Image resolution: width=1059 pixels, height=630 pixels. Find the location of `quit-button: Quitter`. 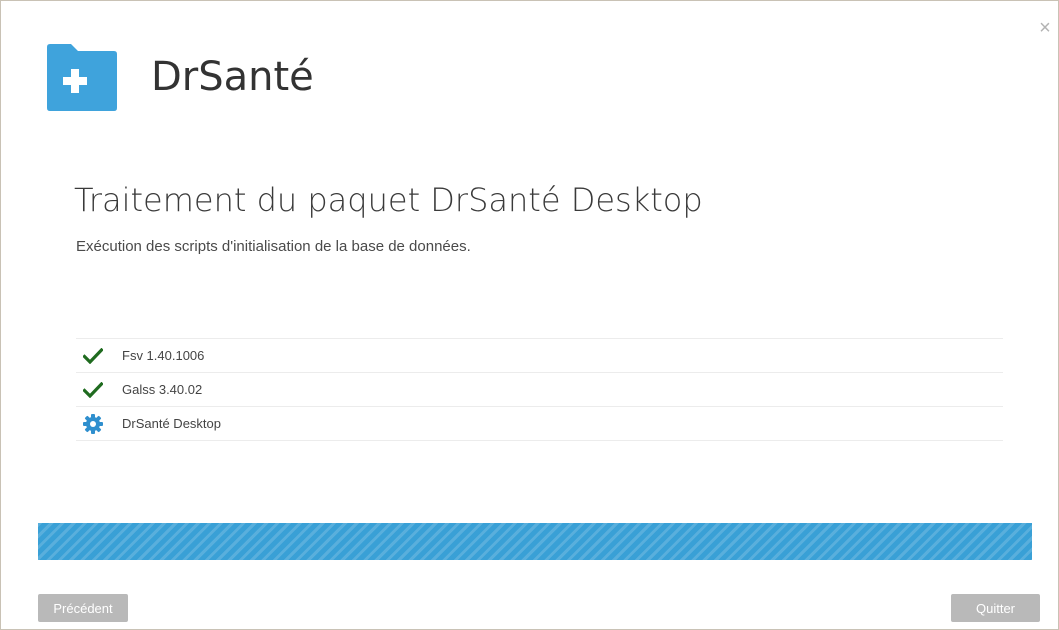

quit-button: Quitter is located at coordinates (995, 608).